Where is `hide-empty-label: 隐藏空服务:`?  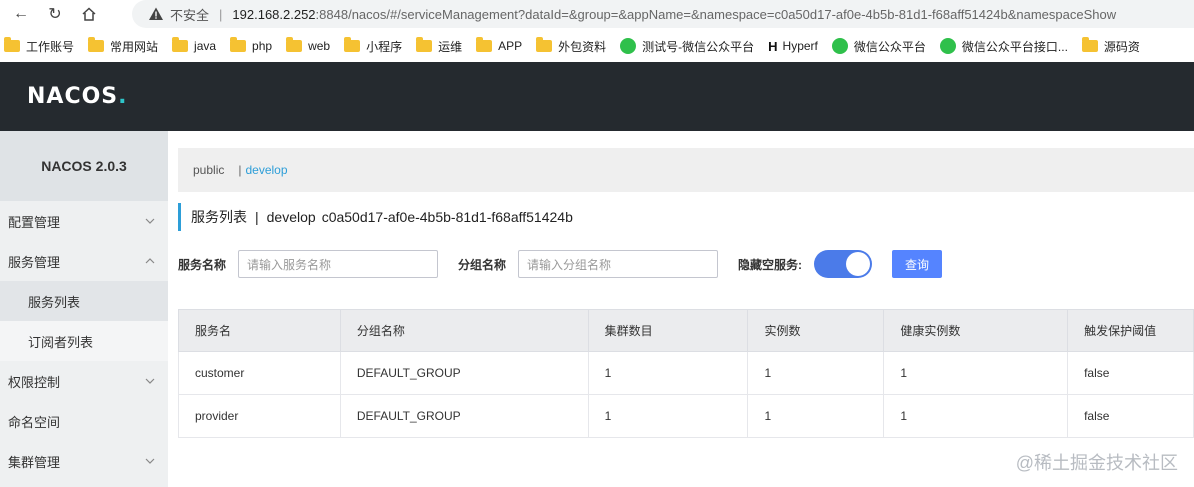 hide-empty-label: 隐藏空服务: is located at coordinates (770, 265).